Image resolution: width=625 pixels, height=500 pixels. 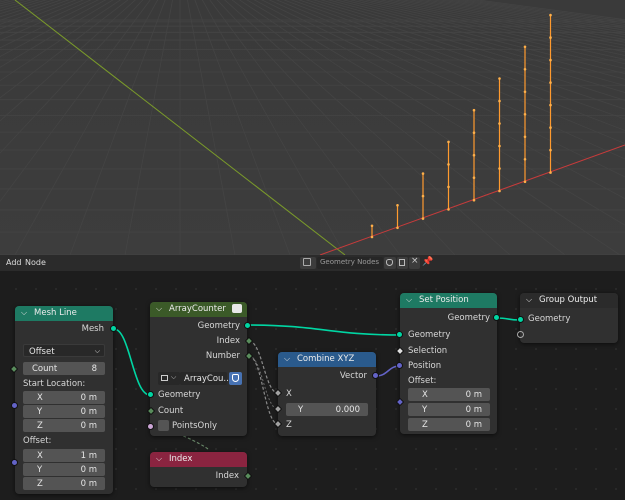 What do you see at coordinates (427, 262) in the screenshot?
I see `pin-icon: 📌` at bounding box center [427, 262].